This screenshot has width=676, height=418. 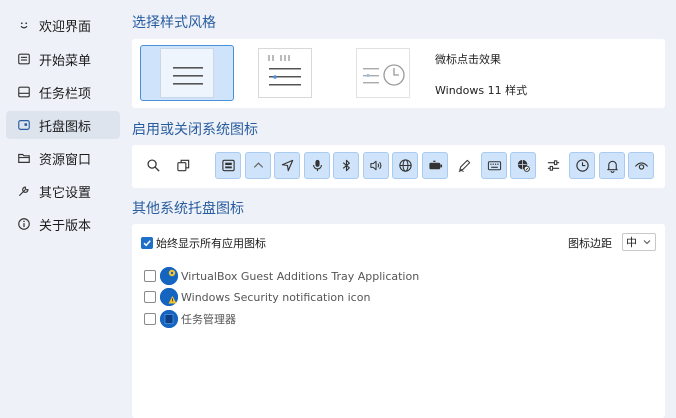 What do you see at coordinates (631, 242) in the screenshot?
I see `icon-margin-value: 中` at bounding box center [631, 242].